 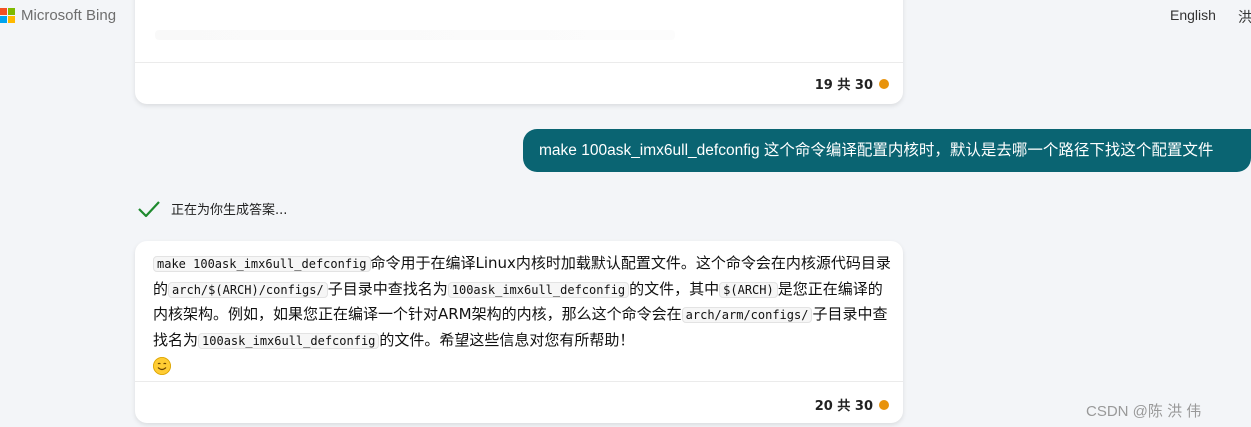 What do you see at coordinates (7, 15) in the screenshot?
I see `microsoft-logo-icon` at bounding box center [7, 15].